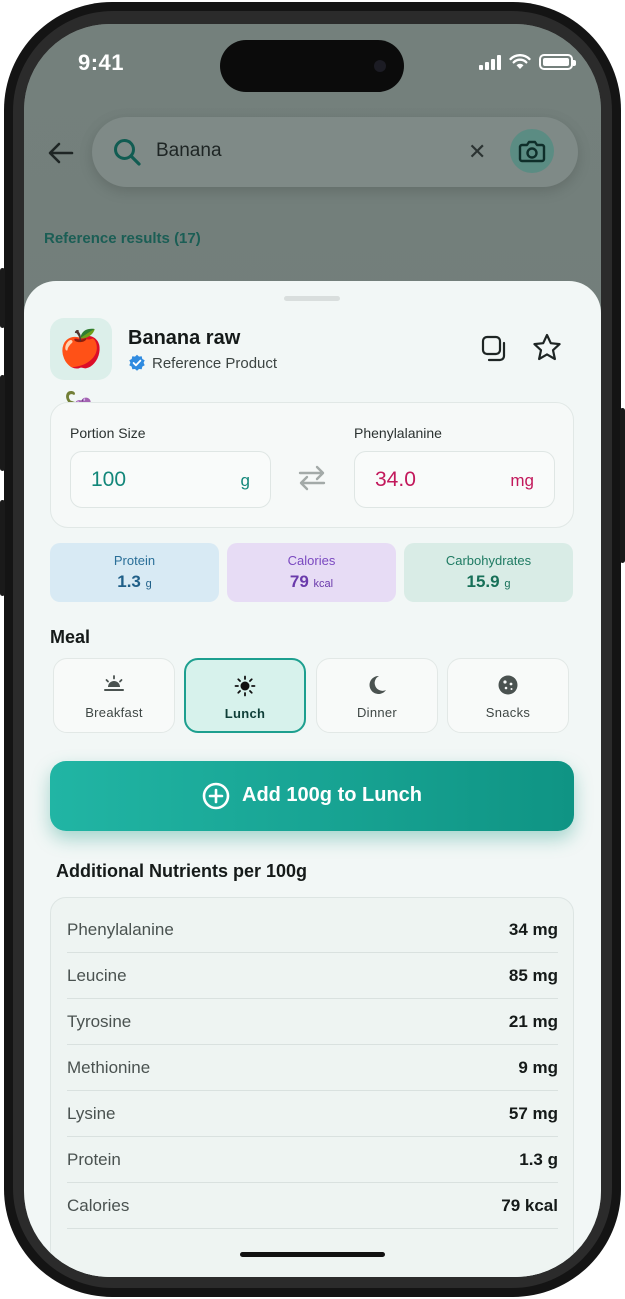 The height and width of the screenshot is (1299, 625). What do you see at coordinates (114, 695) in the screenshot?
I see `meal-option-breakfast: Breakfast` at bounding box center [114, 695].